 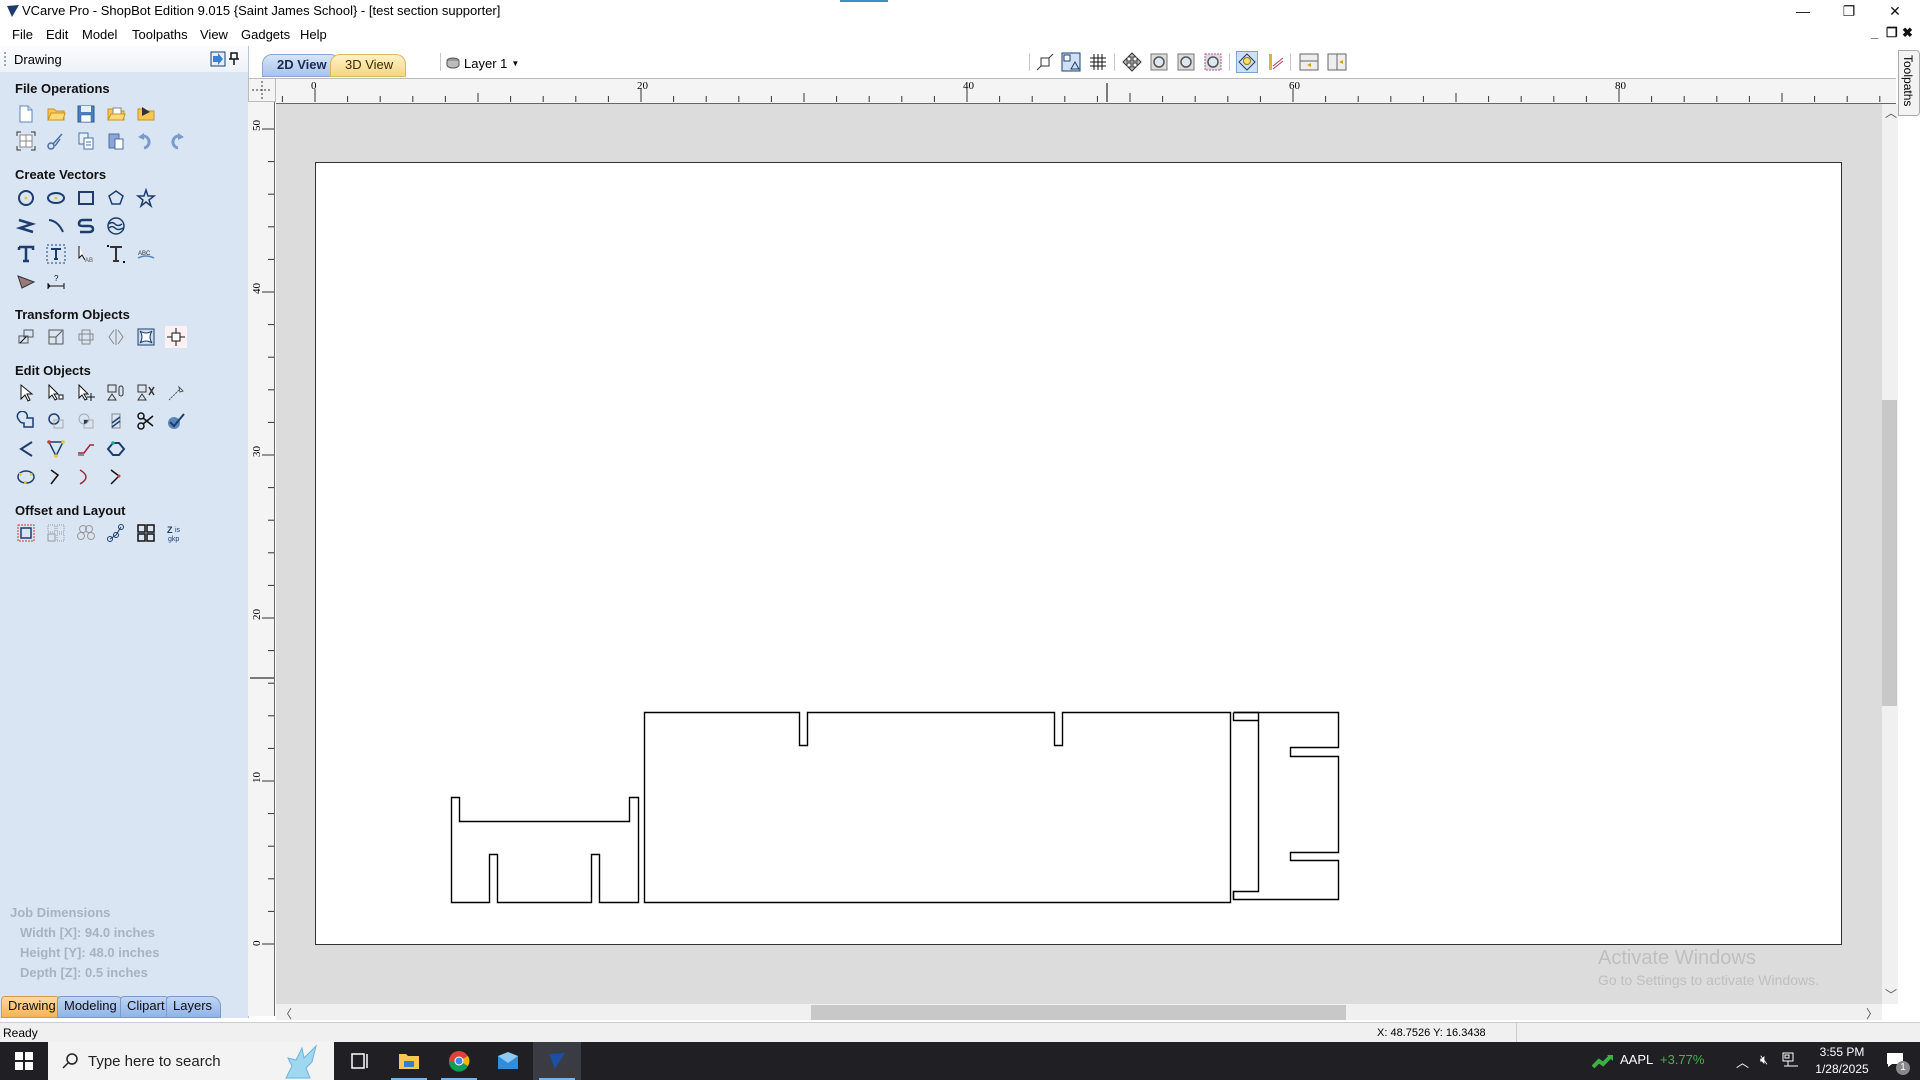 What do you see at coordinates (56, 114) in the screenshot?
I see `open-file-button` at bounding box center [56, 114].